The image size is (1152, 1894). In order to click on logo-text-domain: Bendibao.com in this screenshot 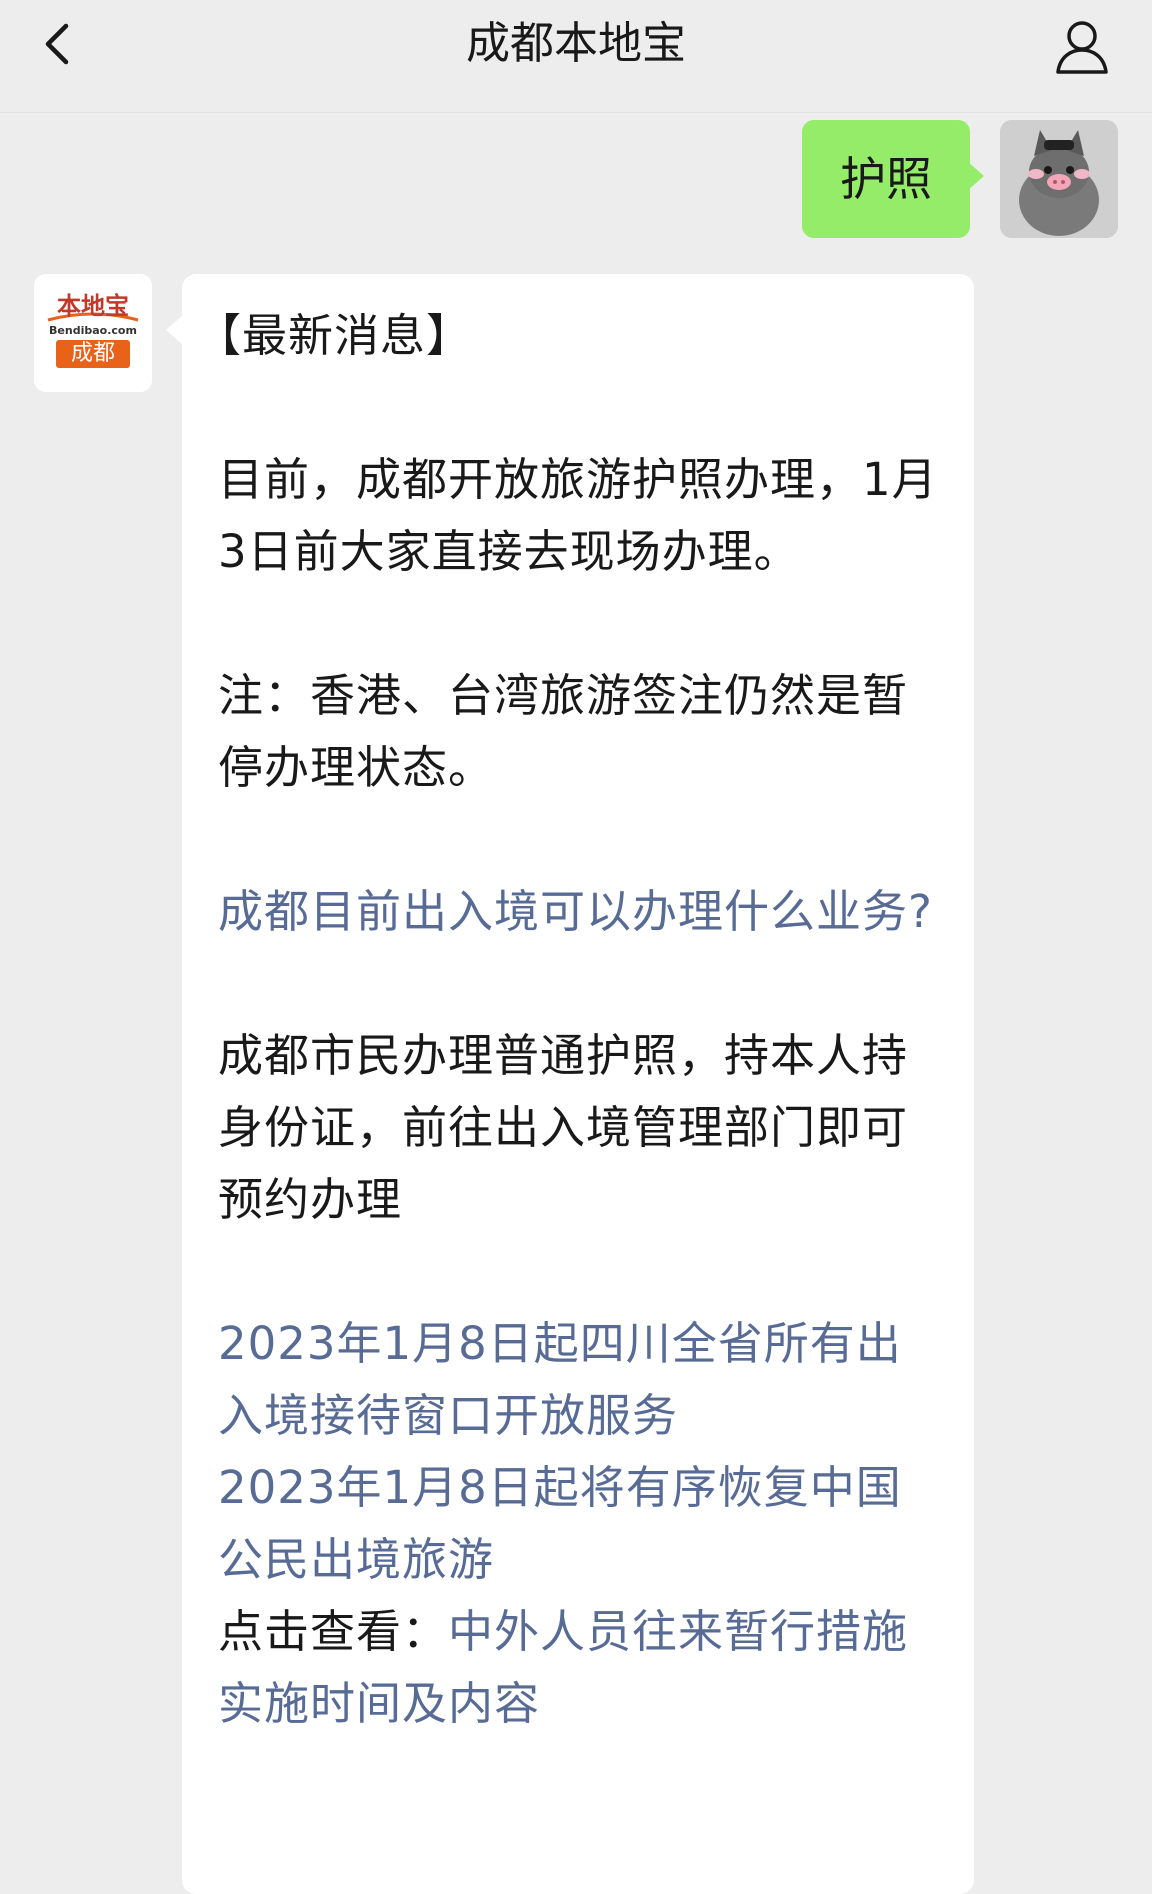, I will do `click(93, 330)`.